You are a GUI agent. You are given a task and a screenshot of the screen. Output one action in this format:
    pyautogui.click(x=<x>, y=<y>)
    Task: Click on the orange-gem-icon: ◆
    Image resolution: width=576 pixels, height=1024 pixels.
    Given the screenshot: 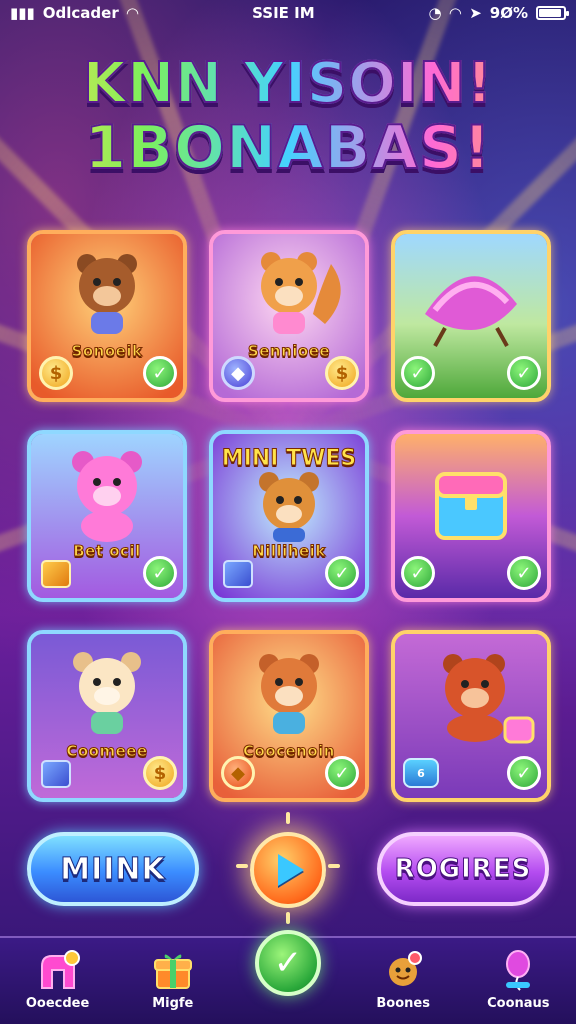 What is the action you would take?
    pyautogui.click(x=238, y=773)
    